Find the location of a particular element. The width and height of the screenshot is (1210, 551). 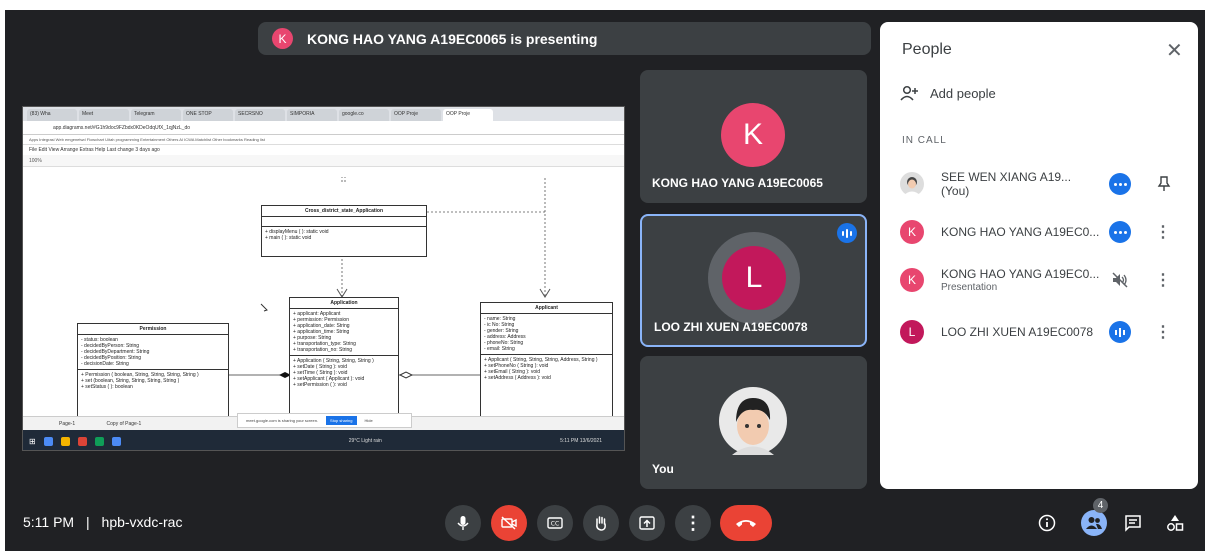

captions-button: CC is located at coordinates (555, 523).